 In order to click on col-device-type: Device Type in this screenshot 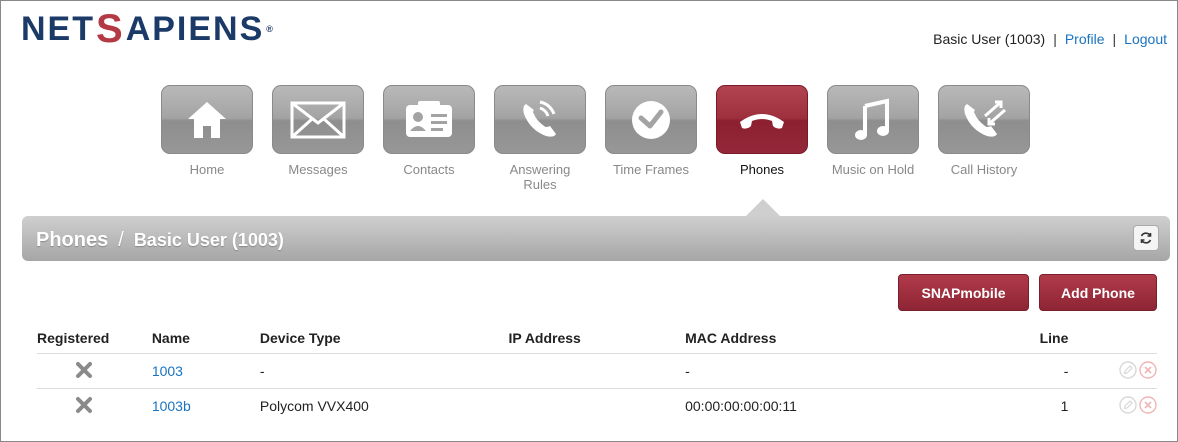, I will do `click(384, 338)`.